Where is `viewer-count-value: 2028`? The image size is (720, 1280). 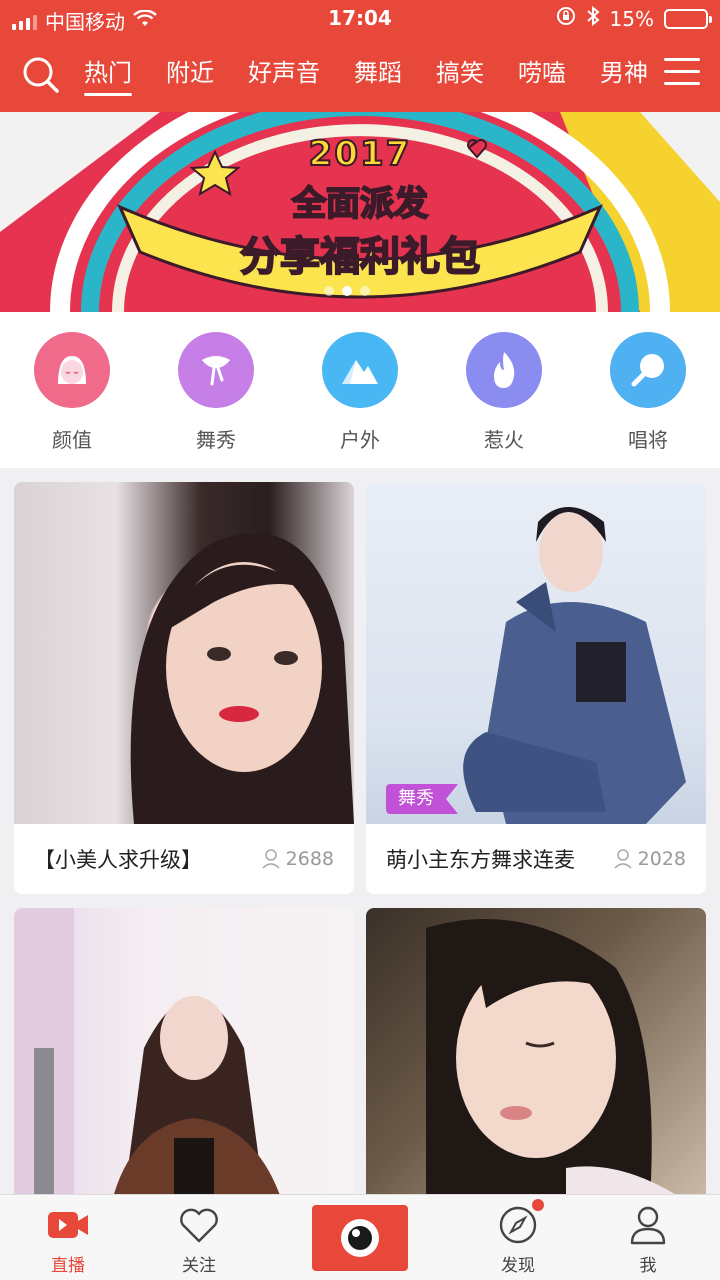 viewer-count-value: 2028 is located at coordinates (661, 859).